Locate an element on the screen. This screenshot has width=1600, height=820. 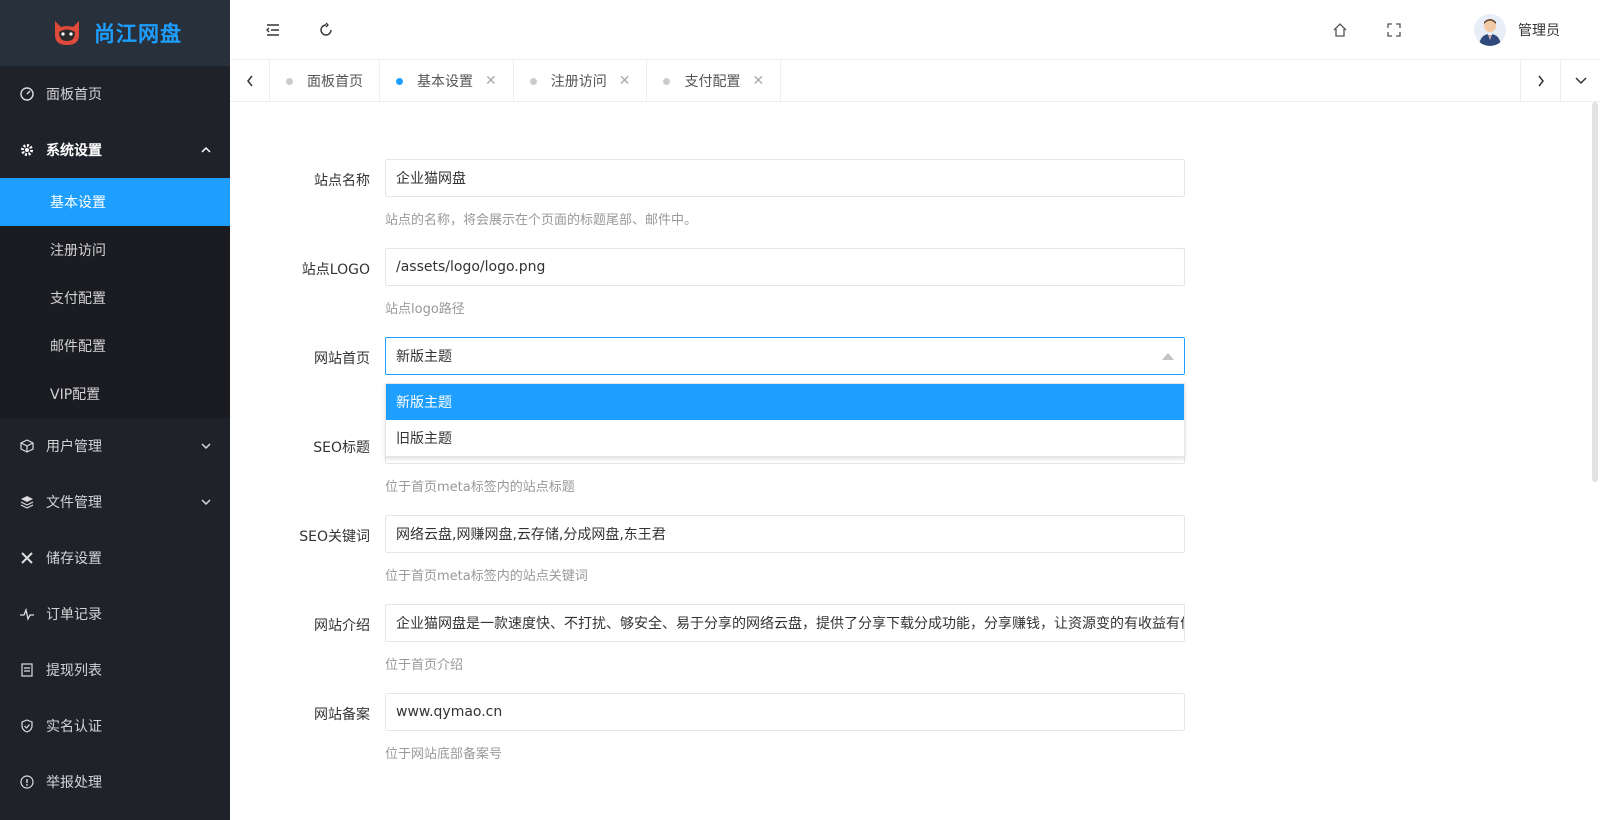
gear-icon is located at coordinates (27, 150).